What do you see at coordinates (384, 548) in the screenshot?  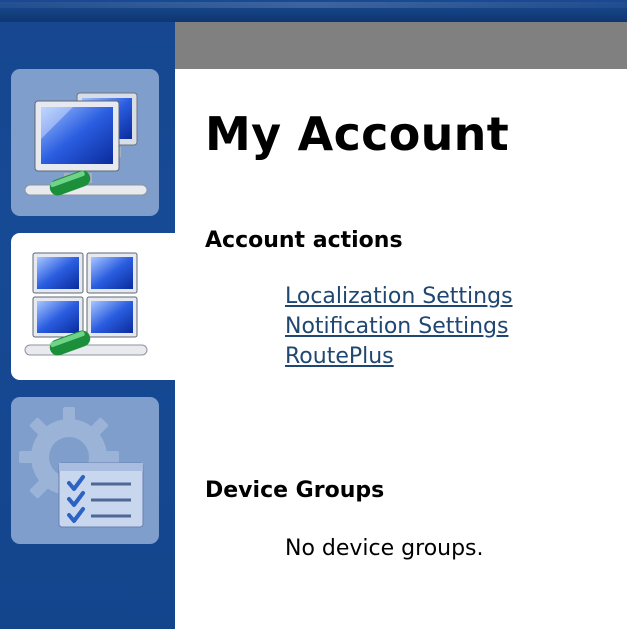 I see `device-groups-empty-message: No device groups.` at bounding box center [384, 548].